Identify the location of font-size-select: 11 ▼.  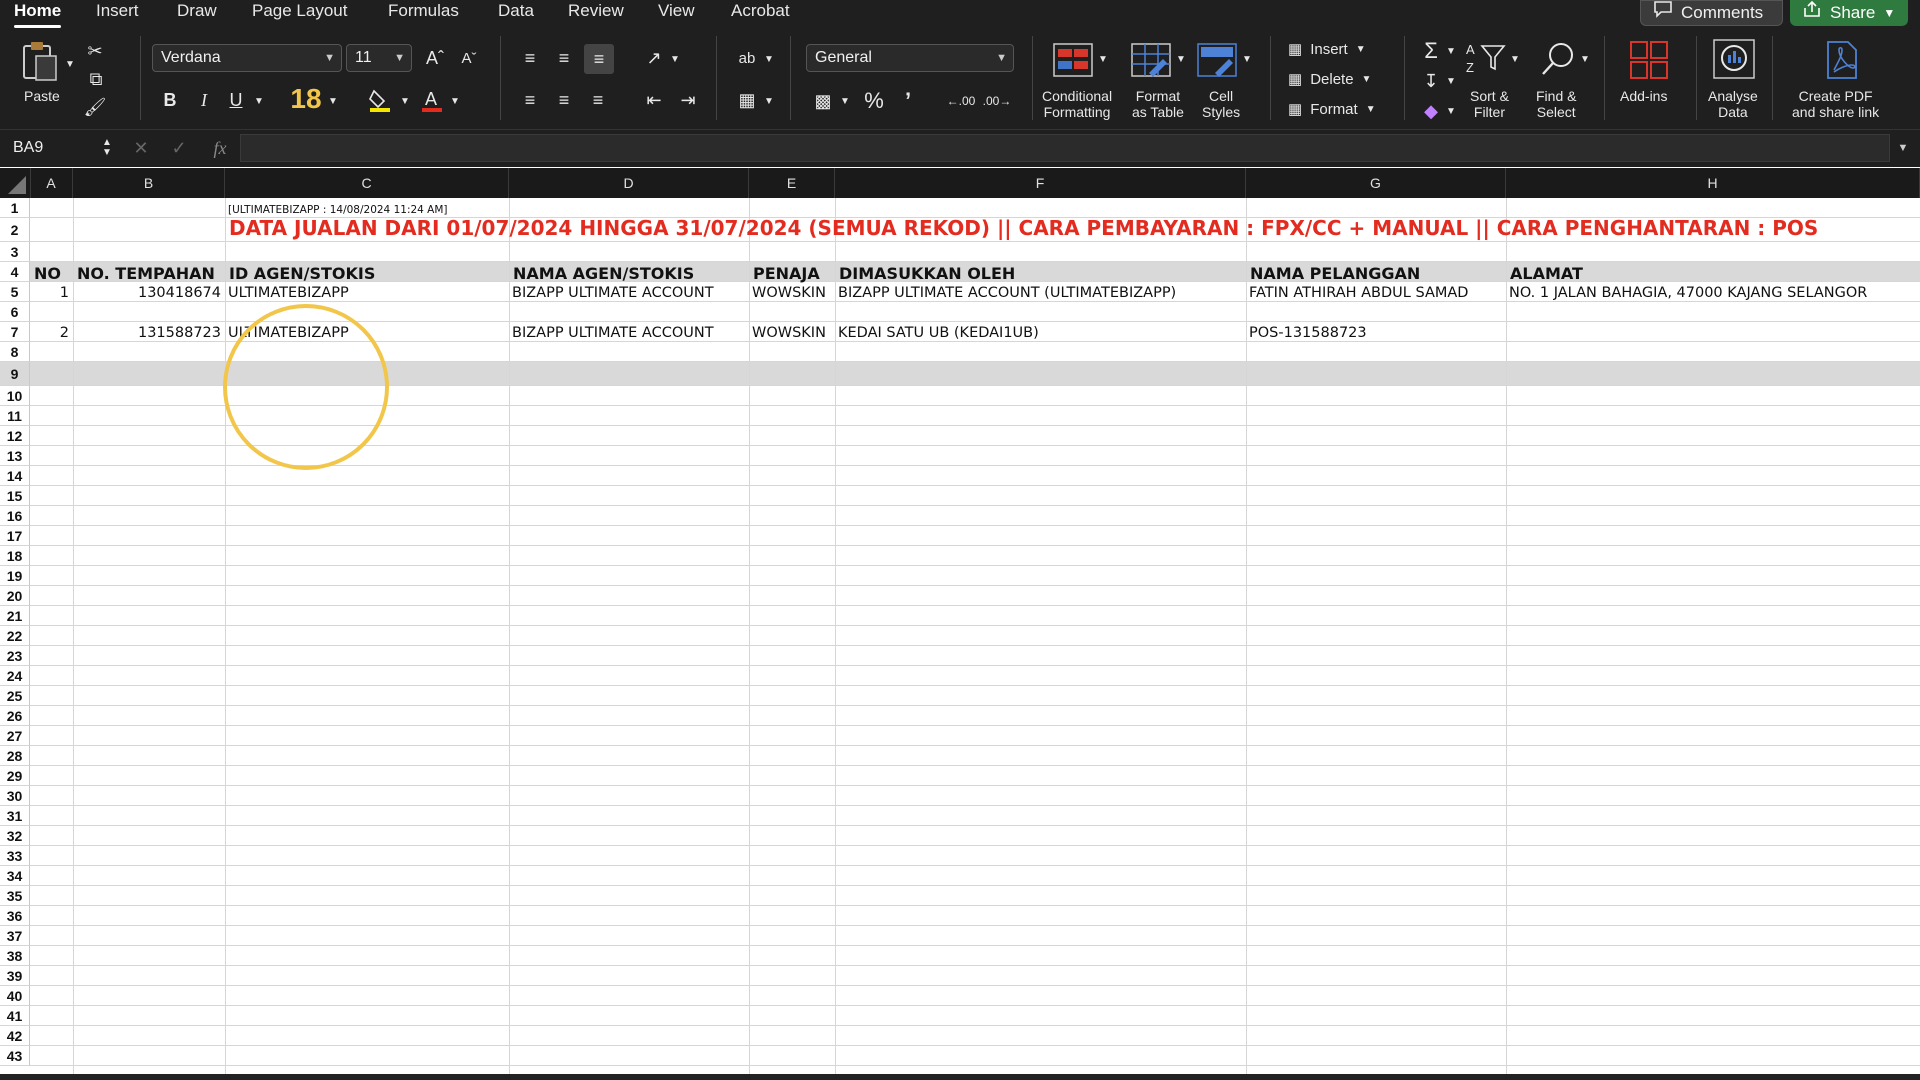
(379, 58).